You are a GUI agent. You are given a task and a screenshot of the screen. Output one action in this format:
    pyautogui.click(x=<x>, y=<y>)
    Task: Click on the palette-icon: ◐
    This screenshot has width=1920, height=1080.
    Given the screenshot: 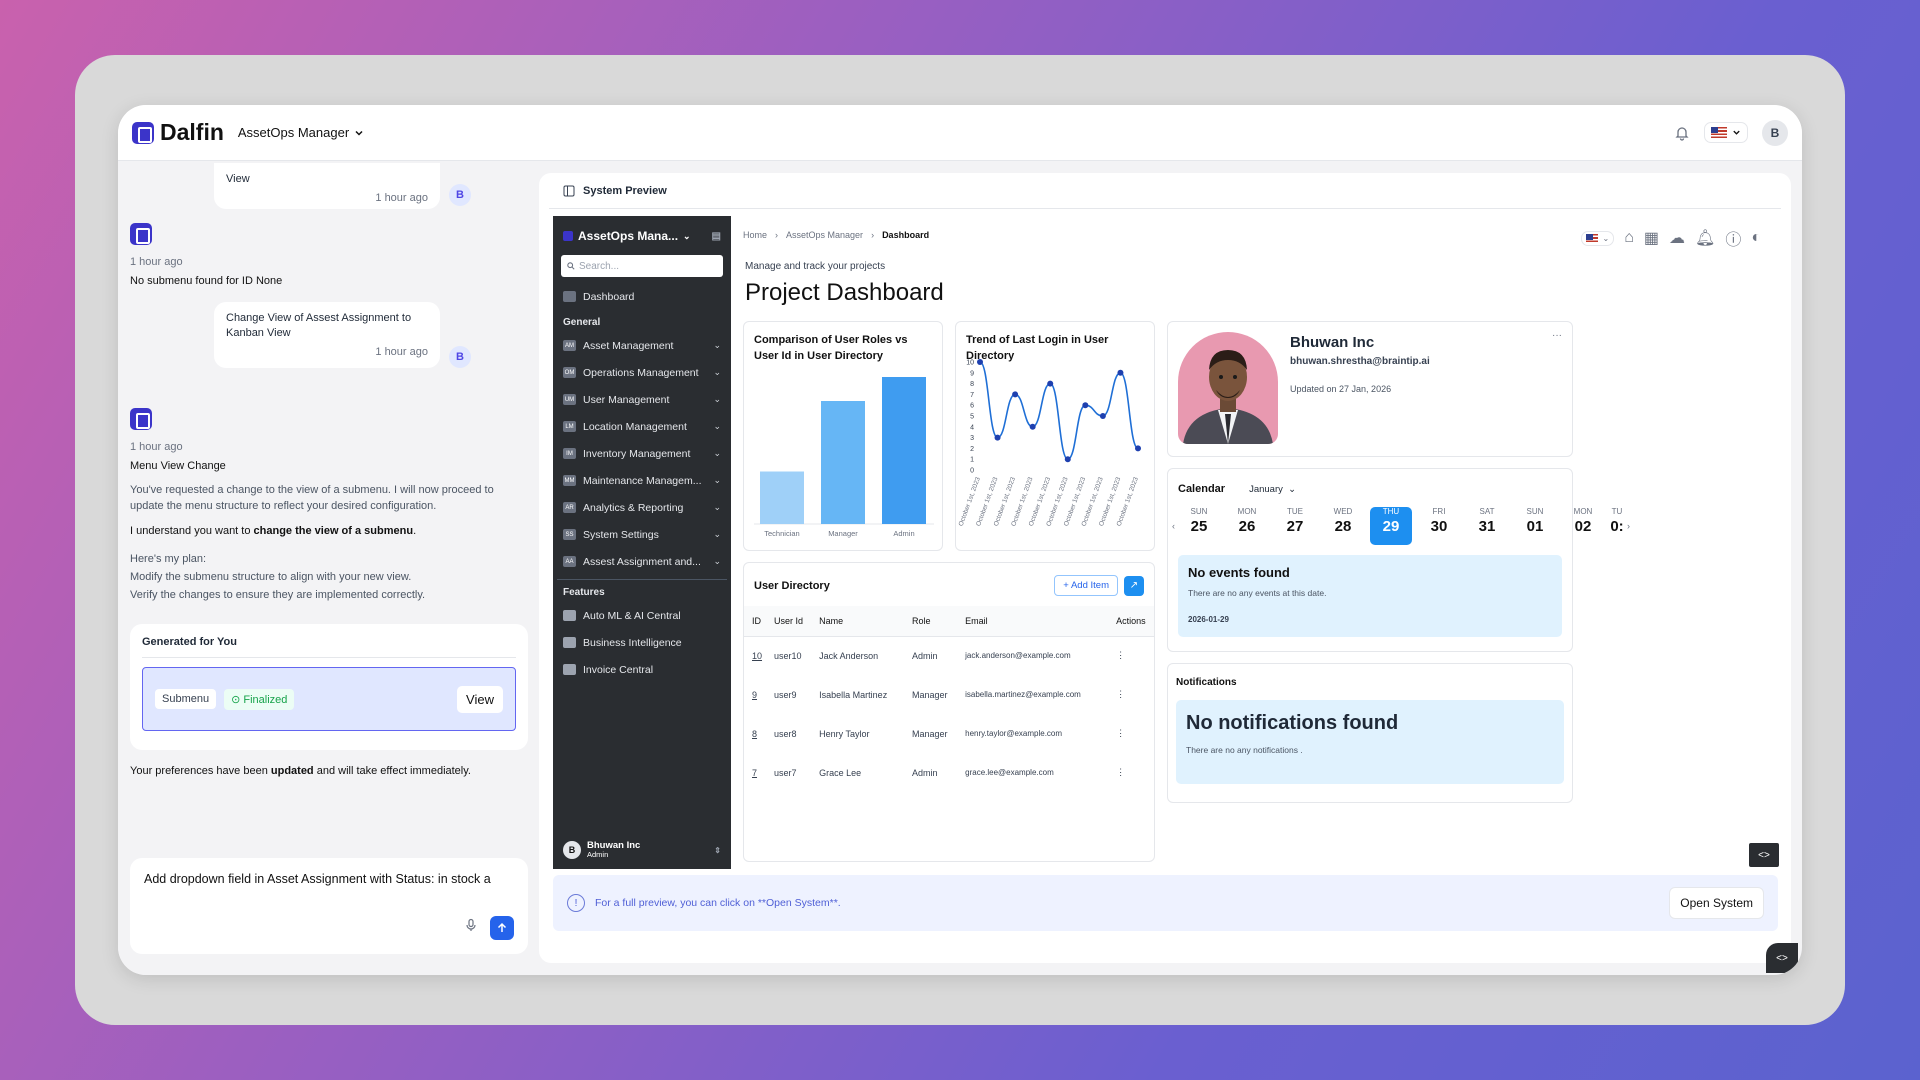 What is the action you would take?
    pyautogui.click(x=1756, y=238)
    